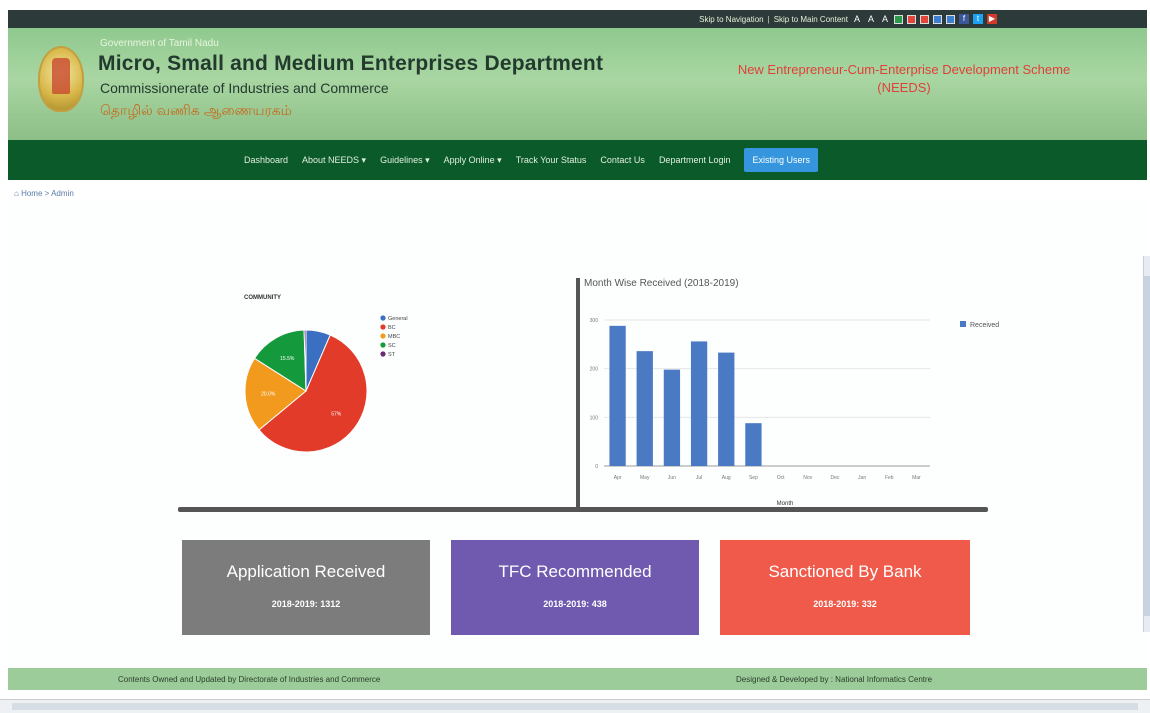  Describe the element at coordinates (672, 478) in the screenshot. I see `bar-x-tick-label: Jun` at that location.